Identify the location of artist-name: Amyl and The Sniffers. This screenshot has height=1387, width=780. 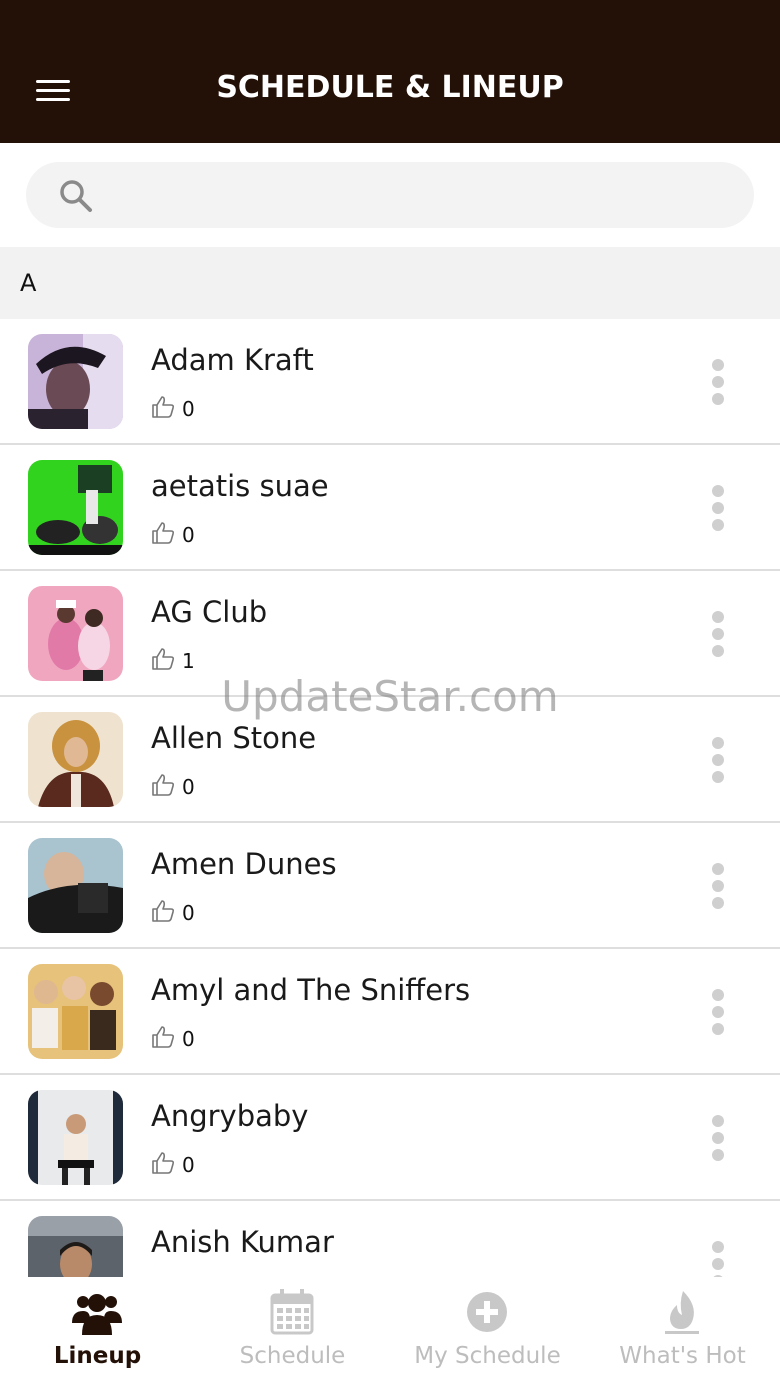
(311, 990).